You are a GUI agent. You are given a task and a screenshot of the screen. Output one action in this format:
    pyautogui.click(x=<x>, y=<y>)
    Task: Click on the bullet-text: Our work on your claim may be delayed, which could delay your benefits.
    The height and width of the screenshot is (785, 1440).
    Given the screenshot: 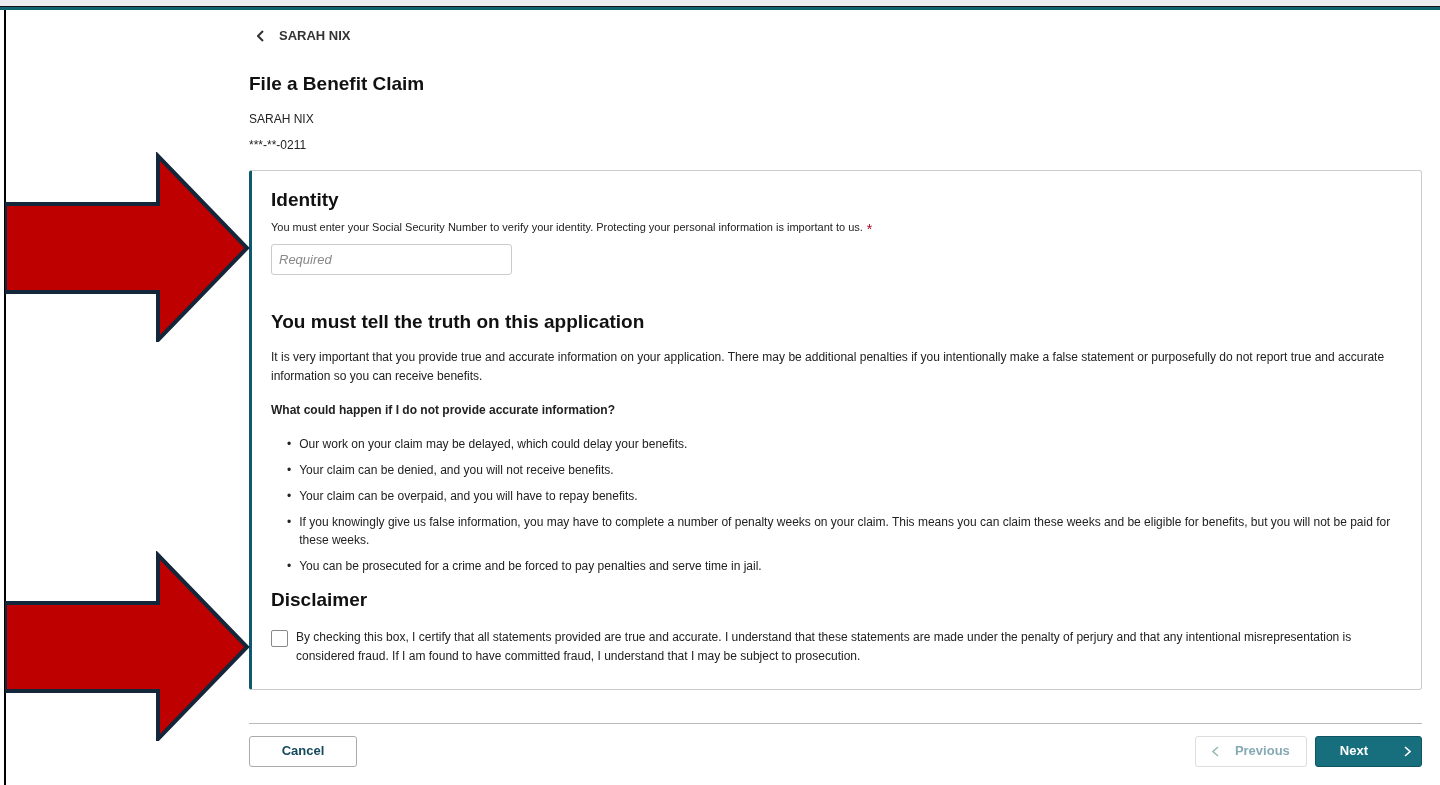 What is the action you would take?
    pyautogui.click(x=493, y=445)
    